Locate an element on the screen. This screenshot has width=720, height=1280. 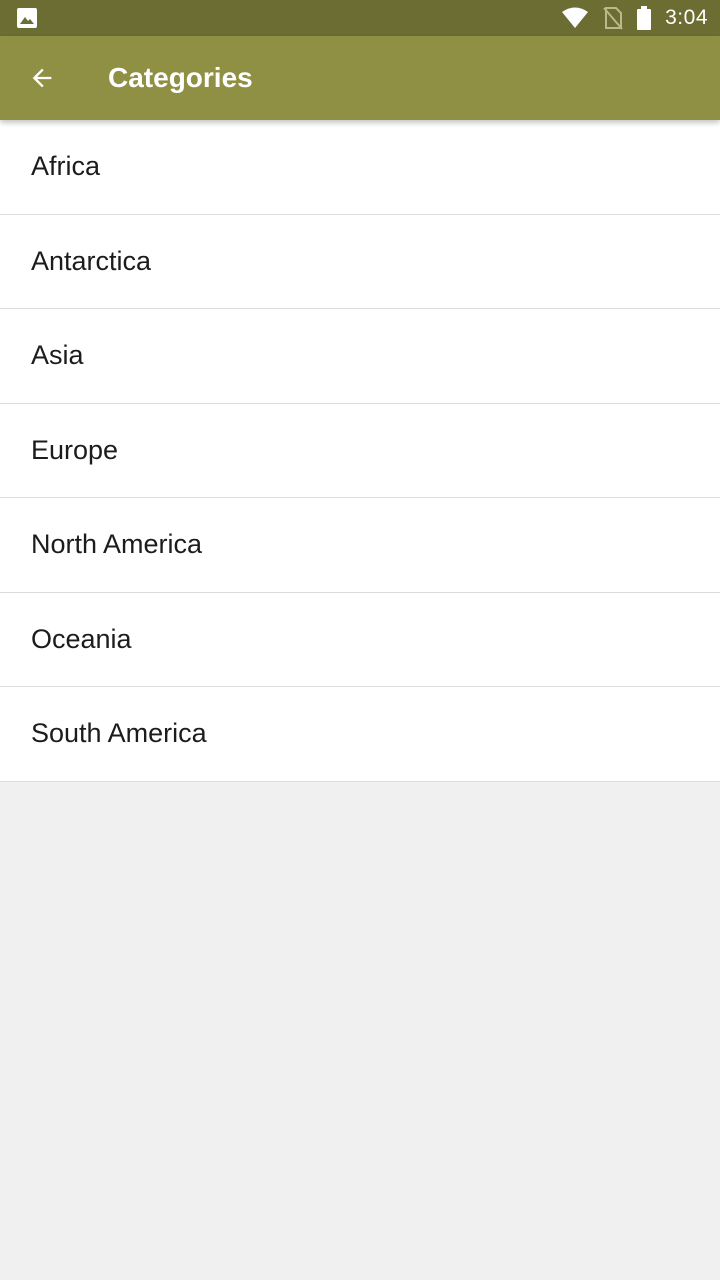
list-item-asia: Asia is located at coordinates (360, 356).